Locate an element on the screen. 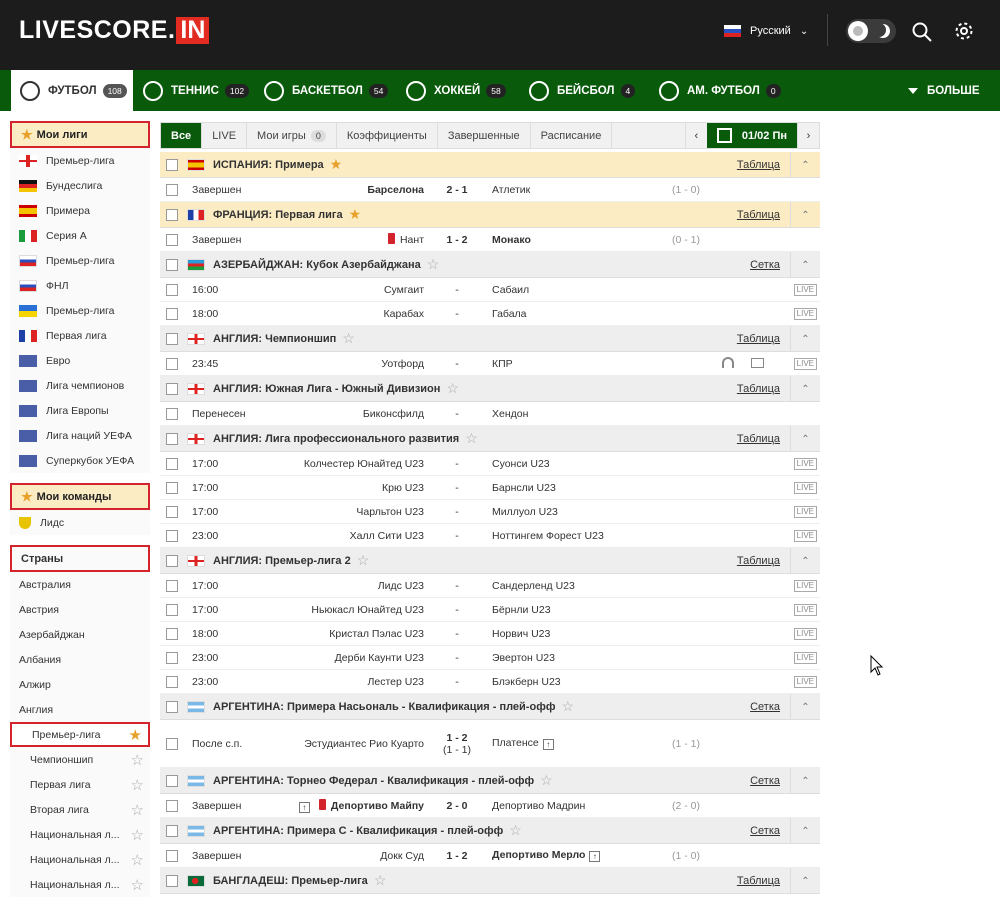 The width and height of the screenshot is (1000, 902). sidebar-subleague-premier-league: Премьер-лига ★ is located at coordinates (80, 734).